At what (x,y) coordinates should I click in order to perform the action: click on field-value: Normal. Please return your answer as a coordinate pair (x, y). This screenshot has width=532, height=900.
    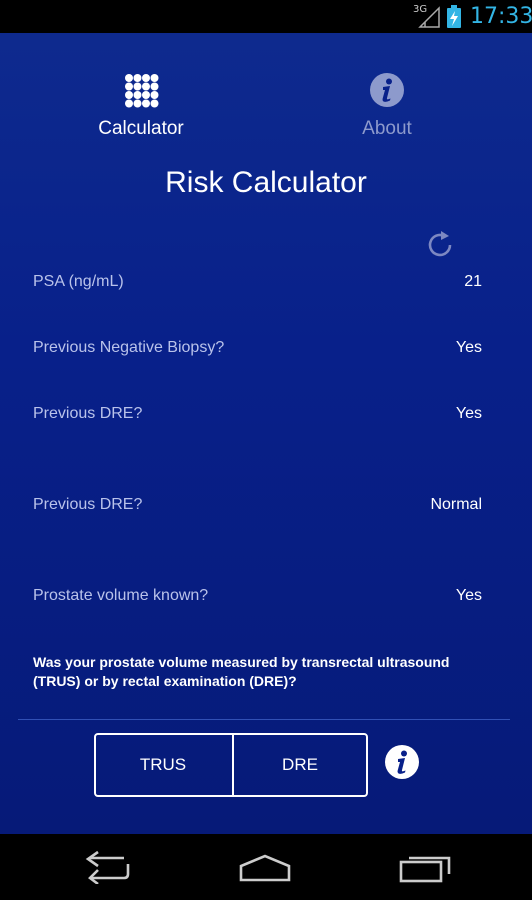
    Looking at the image, I should click on (456, 504).